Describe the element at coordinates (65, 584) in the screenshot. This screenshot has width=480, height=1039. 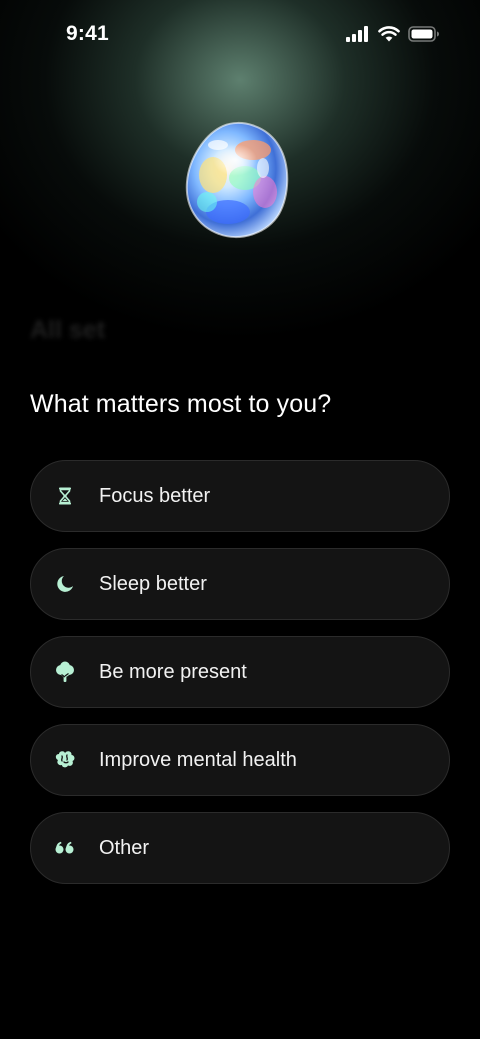
I see `moon-icon` at that location.